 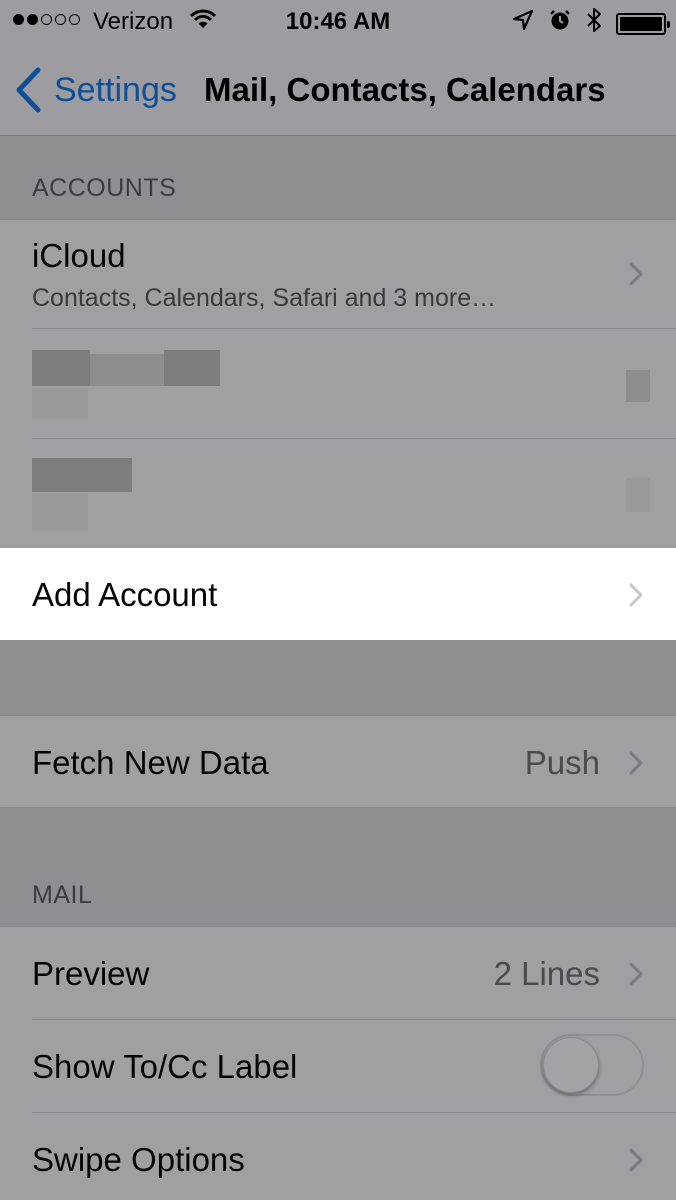 I want to click on battery-icon, so click(x=643, y=23).